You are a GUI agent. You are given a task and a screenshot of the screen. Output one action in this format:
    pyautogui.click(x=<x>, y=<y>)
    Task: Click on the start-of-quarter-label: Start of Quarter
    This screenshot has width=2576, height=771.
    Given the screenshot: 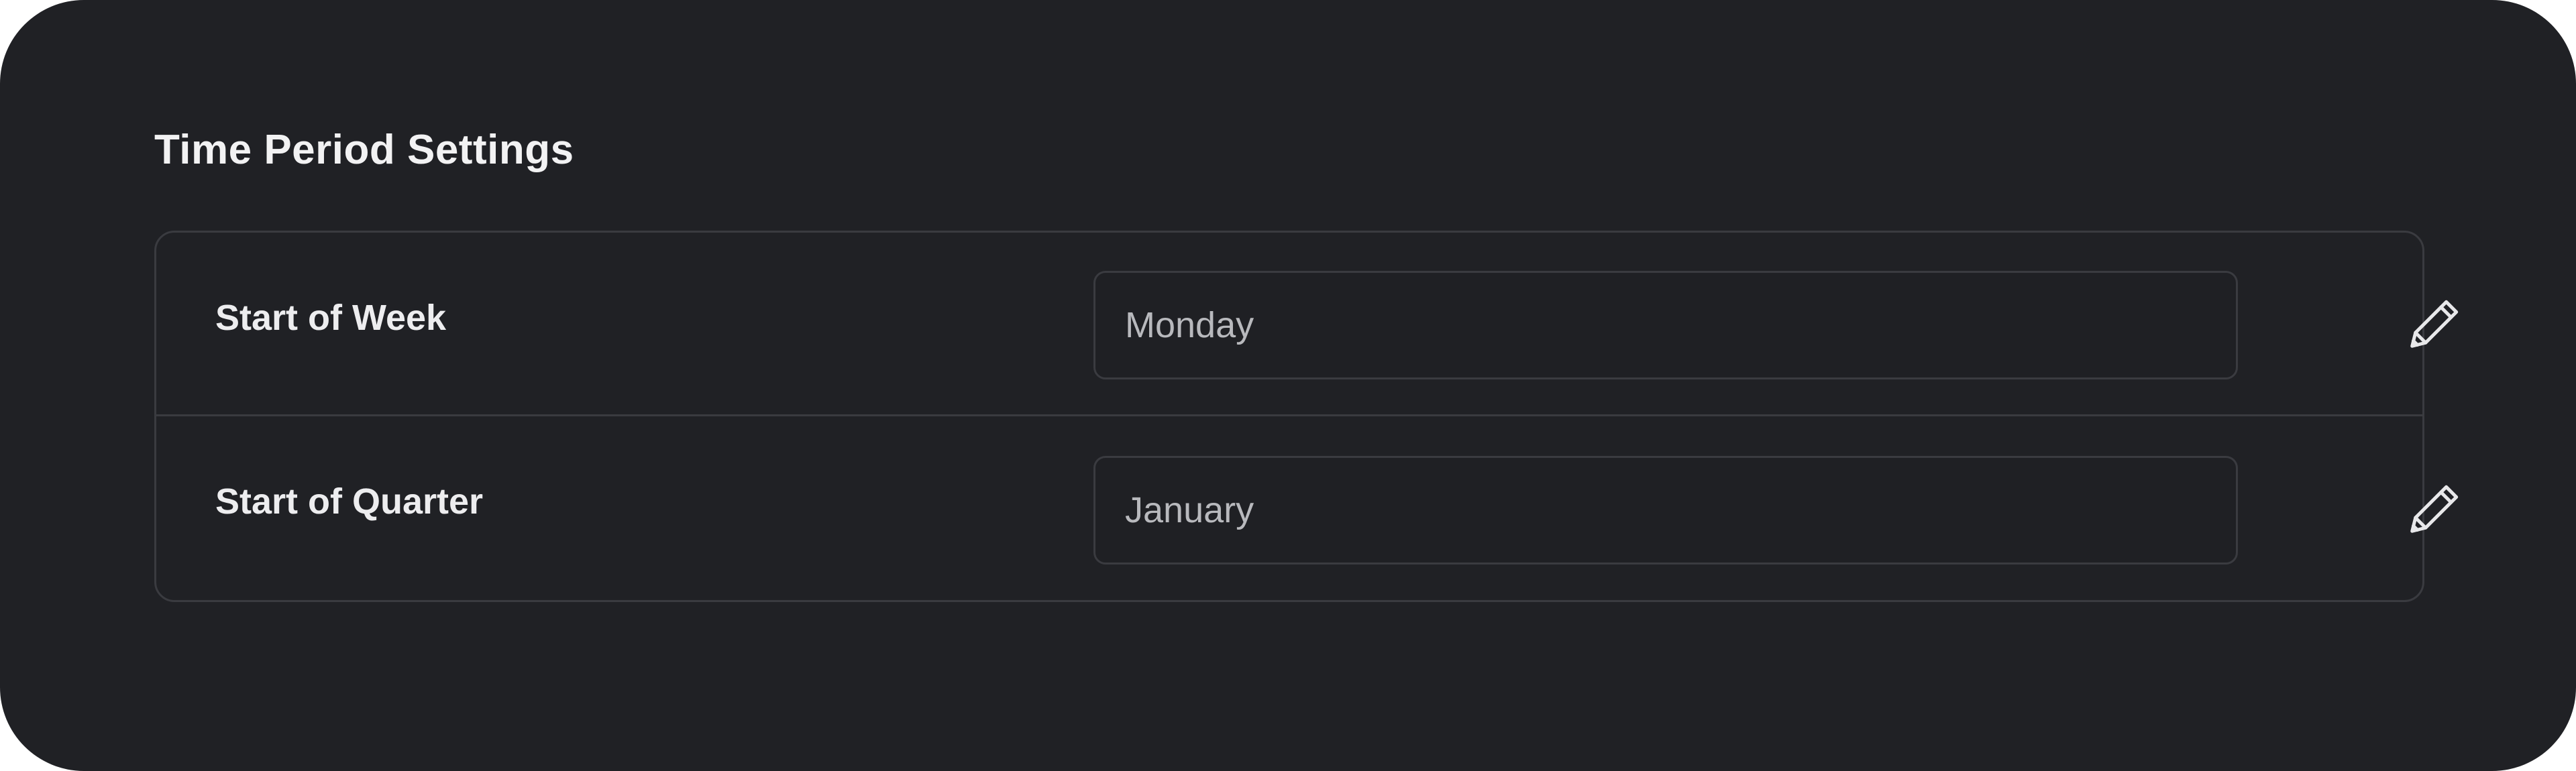 What is the action you would take?
    pyautogui.click(x=349, y=501)
    